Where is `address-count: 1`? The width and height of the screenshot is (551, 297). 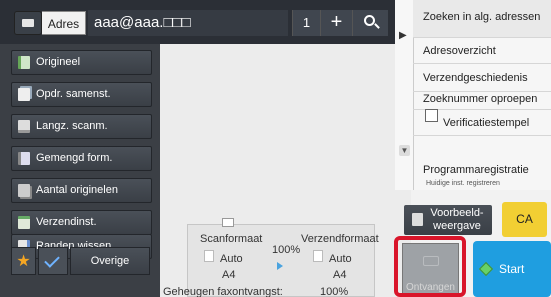
address-count: 1 is located at coordinates (306, 23).